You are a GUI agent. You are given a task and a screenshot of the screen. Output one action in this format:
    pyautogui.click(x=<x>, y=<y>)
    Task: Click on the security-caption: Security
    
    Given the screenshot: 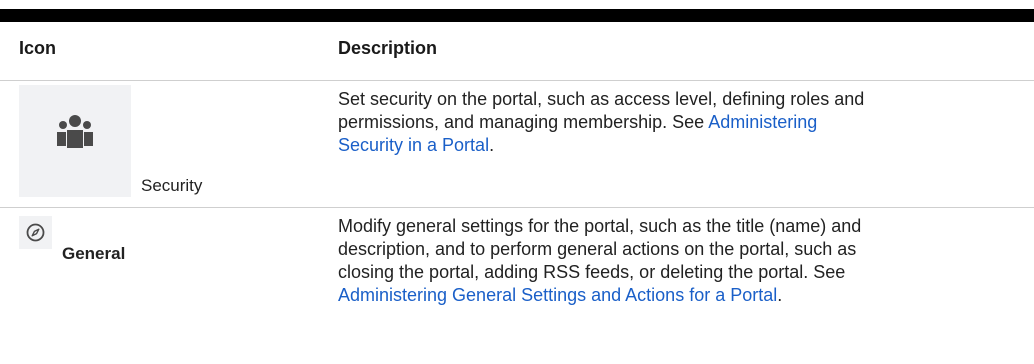 What is the action you would take?
    pyautogui.click(x=172, y=185)
    